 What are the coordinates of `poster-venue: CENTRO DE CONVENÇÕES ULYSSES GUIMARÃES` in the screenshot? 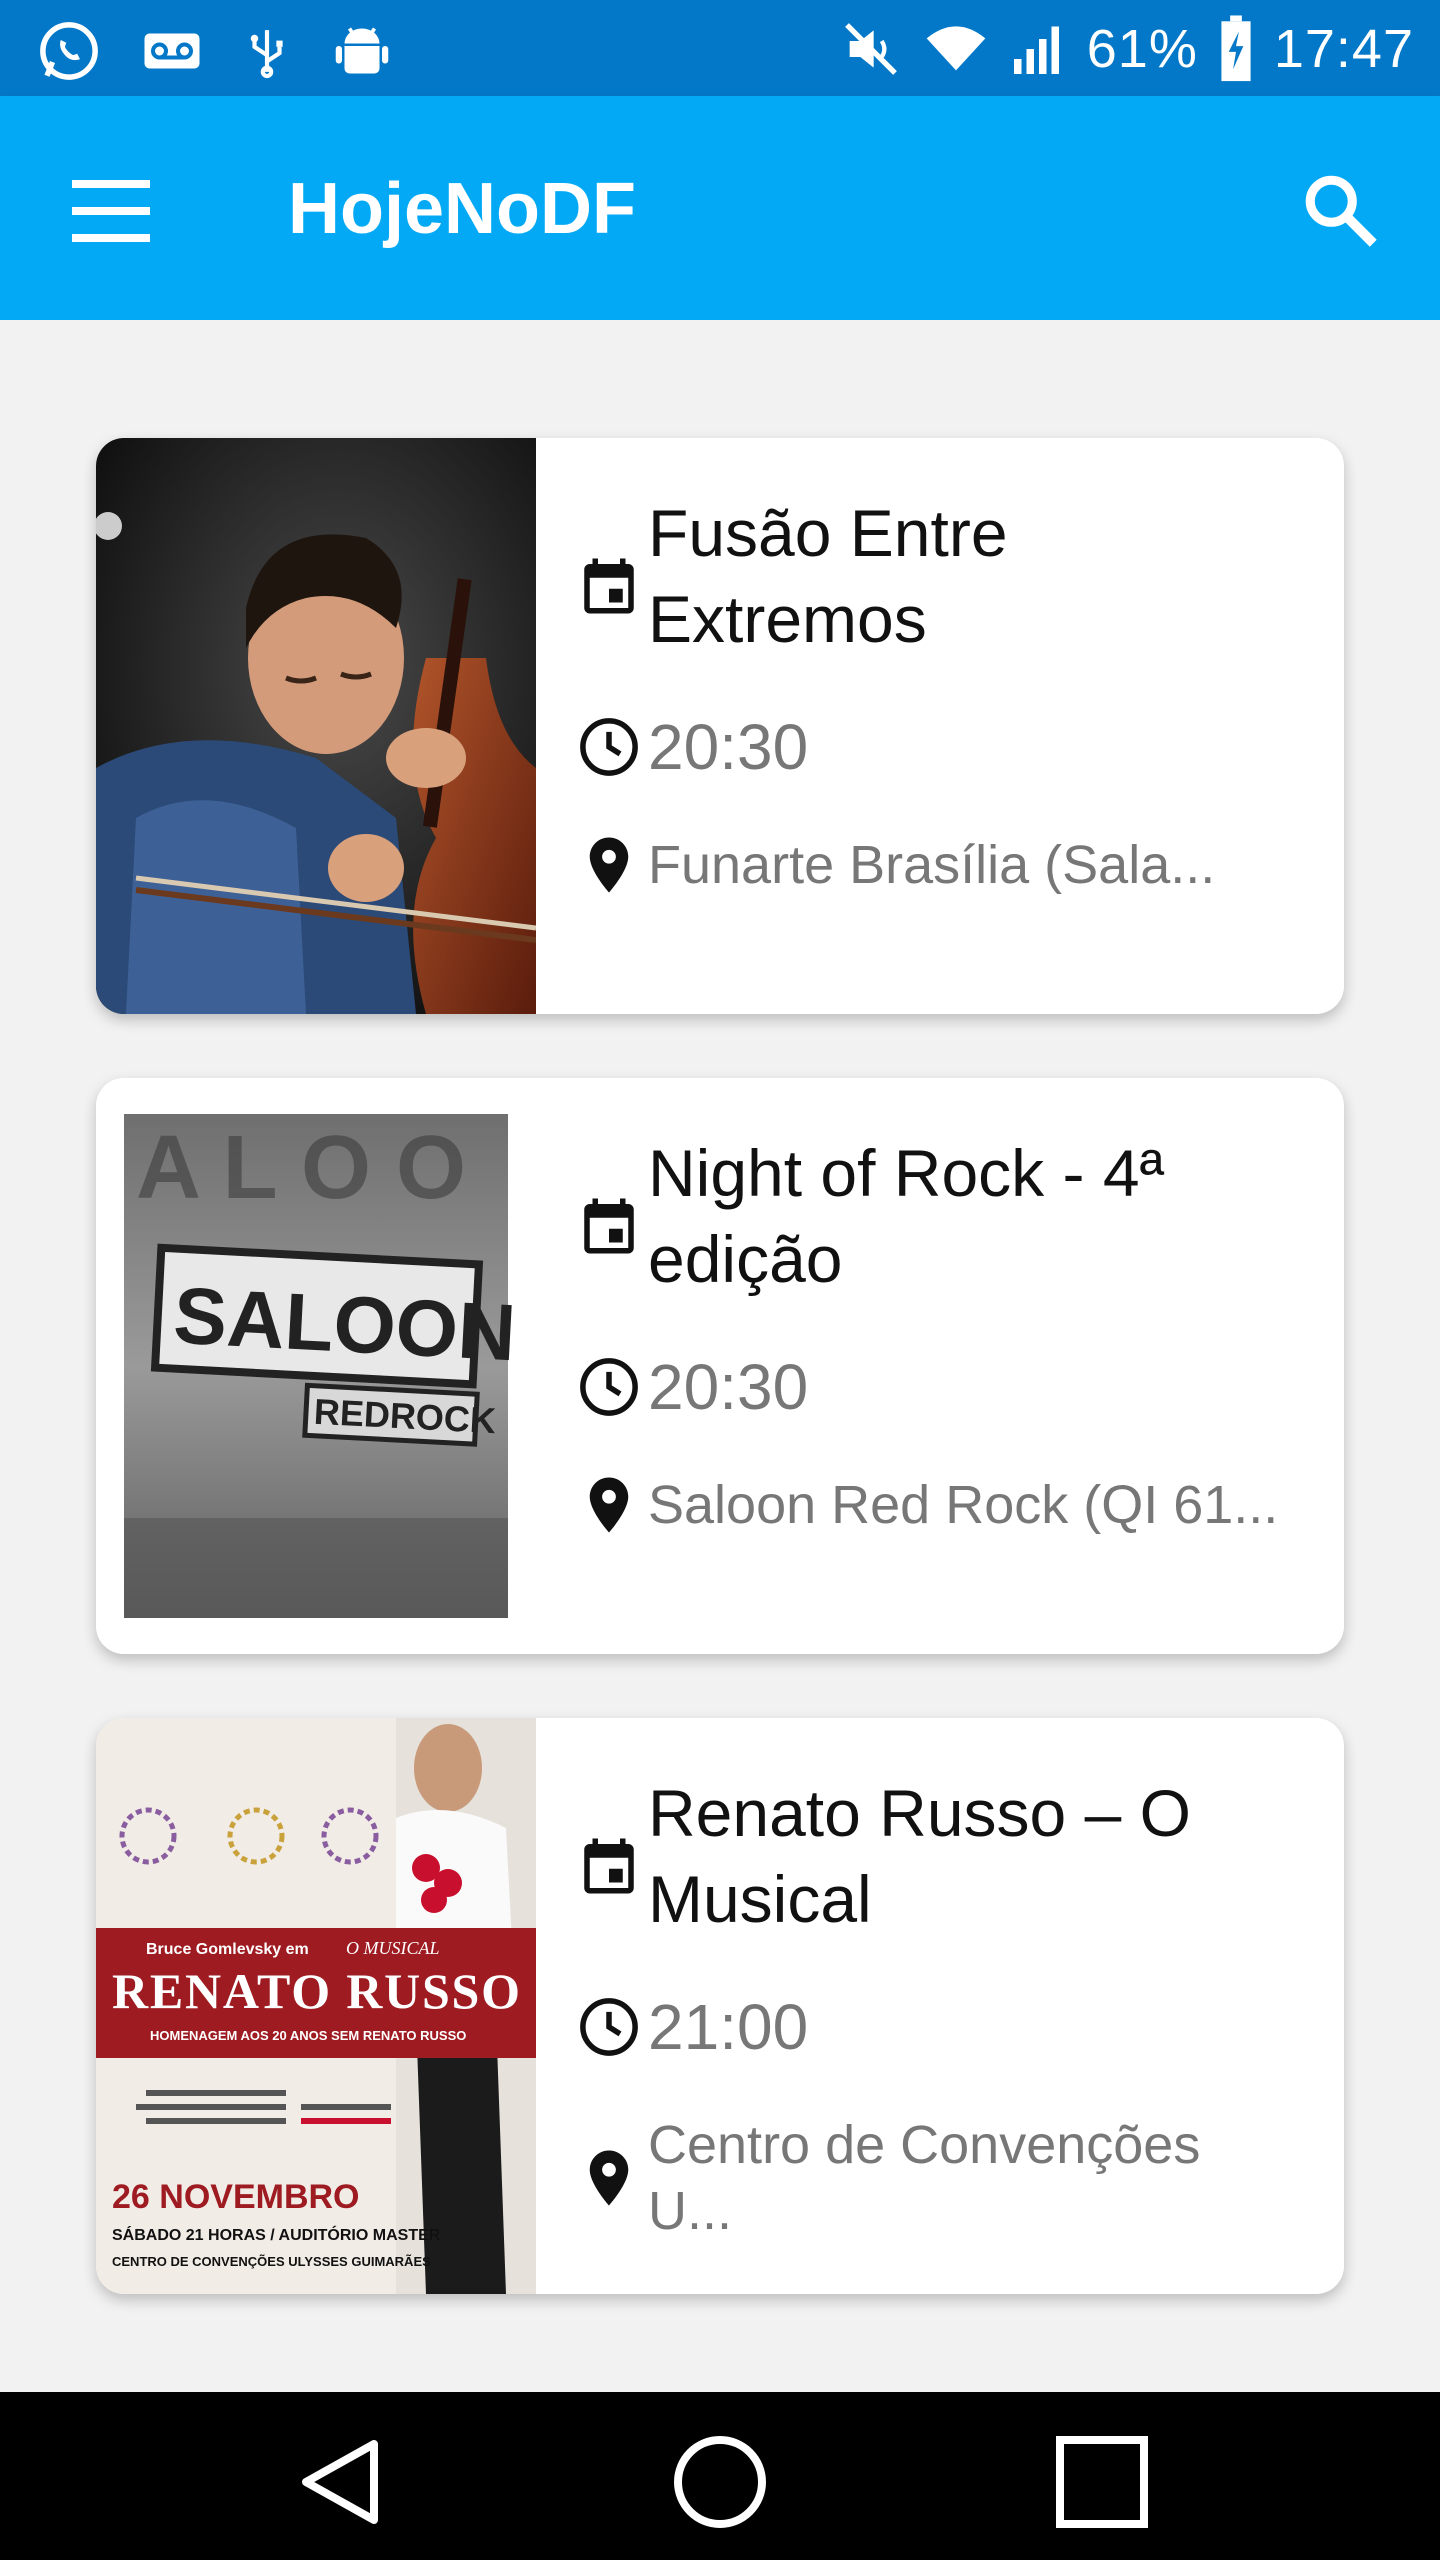 It's located at (271, 2261).